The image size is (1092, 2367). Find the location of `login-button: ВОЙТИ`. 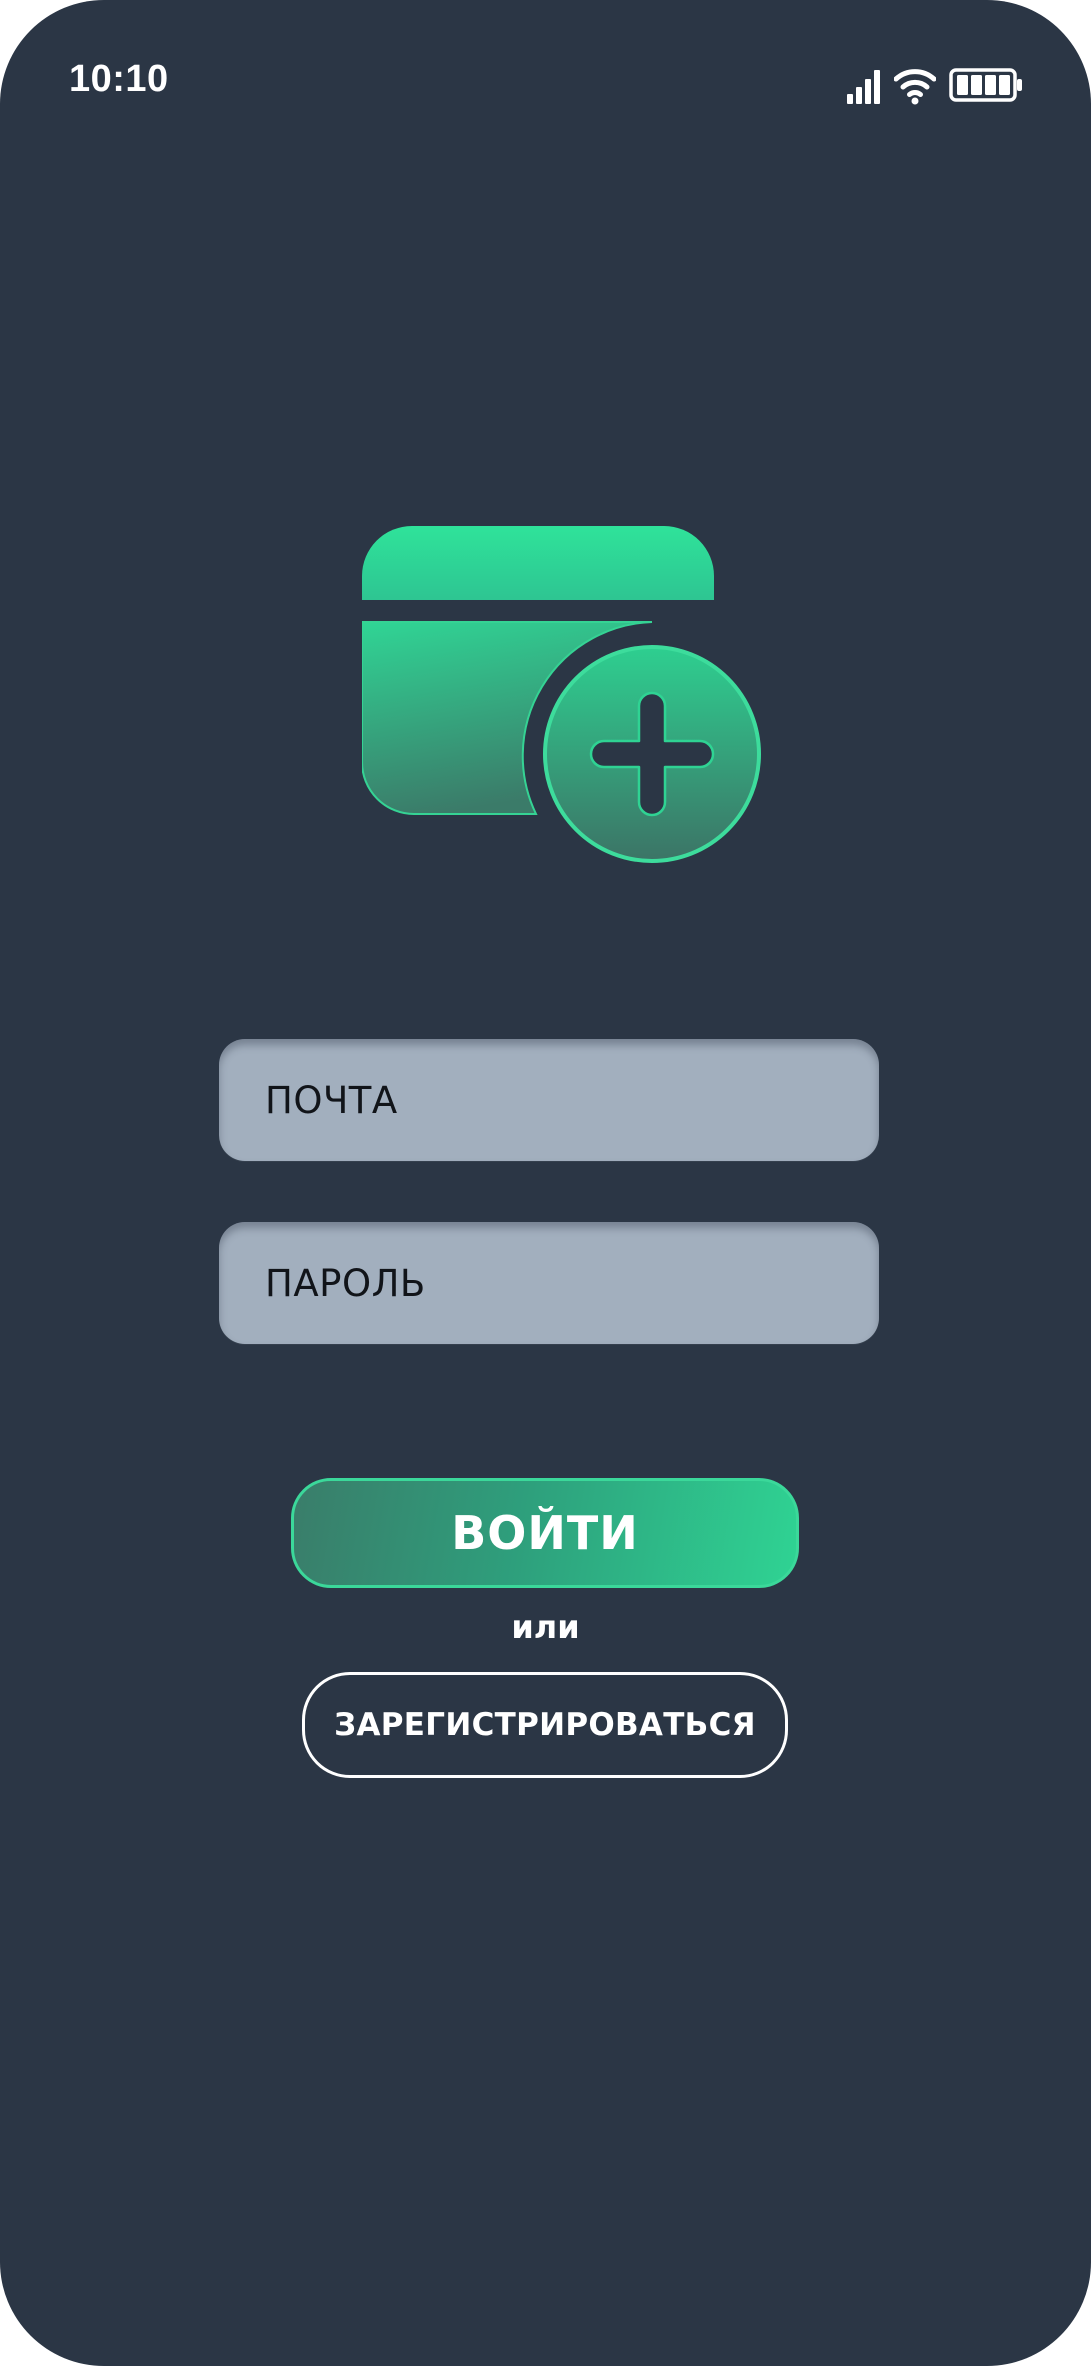

login-button: ВОЙТИ is located at coordinates (545, 1533).